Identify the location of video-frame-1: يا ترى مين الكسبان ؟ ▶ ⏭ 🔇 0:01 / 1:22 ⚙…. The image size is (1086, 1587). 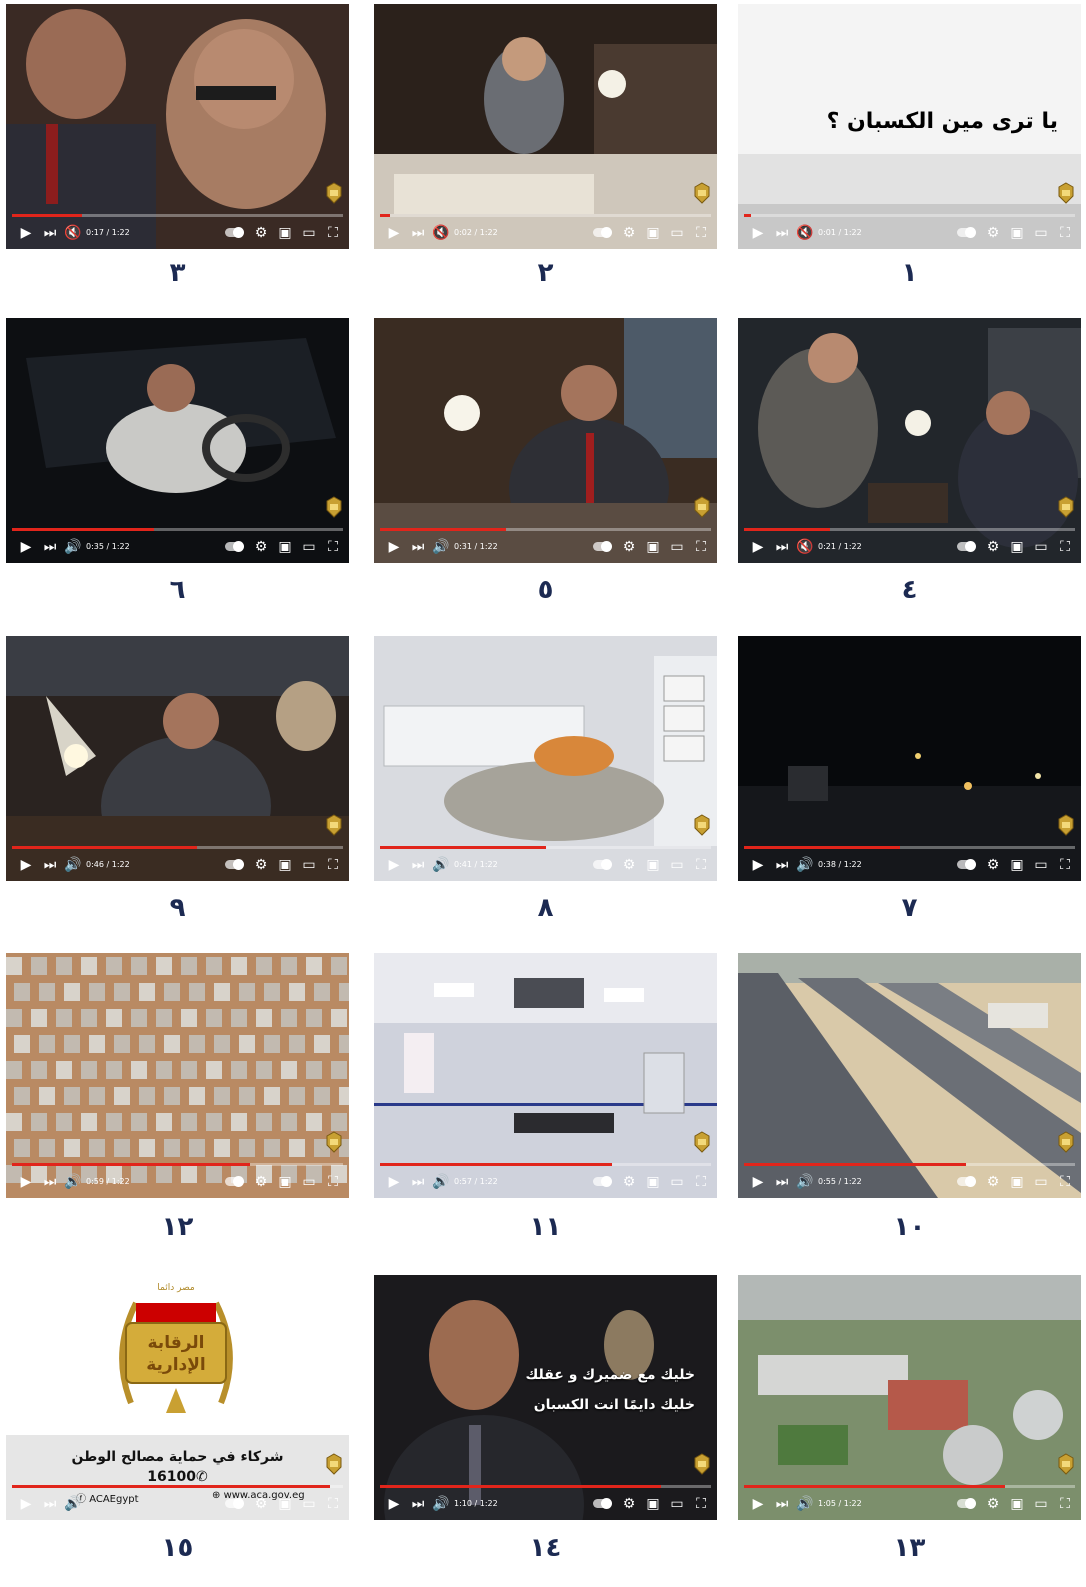
(909, 126).